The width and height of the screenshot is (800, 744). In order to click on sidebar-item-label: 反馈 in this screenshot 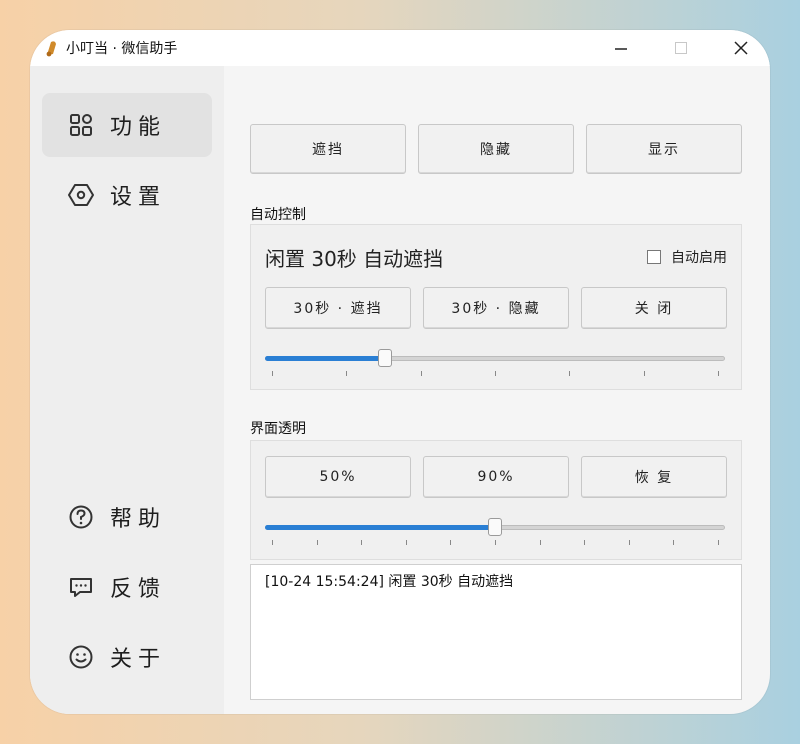, I will do `click(138, 589)`.